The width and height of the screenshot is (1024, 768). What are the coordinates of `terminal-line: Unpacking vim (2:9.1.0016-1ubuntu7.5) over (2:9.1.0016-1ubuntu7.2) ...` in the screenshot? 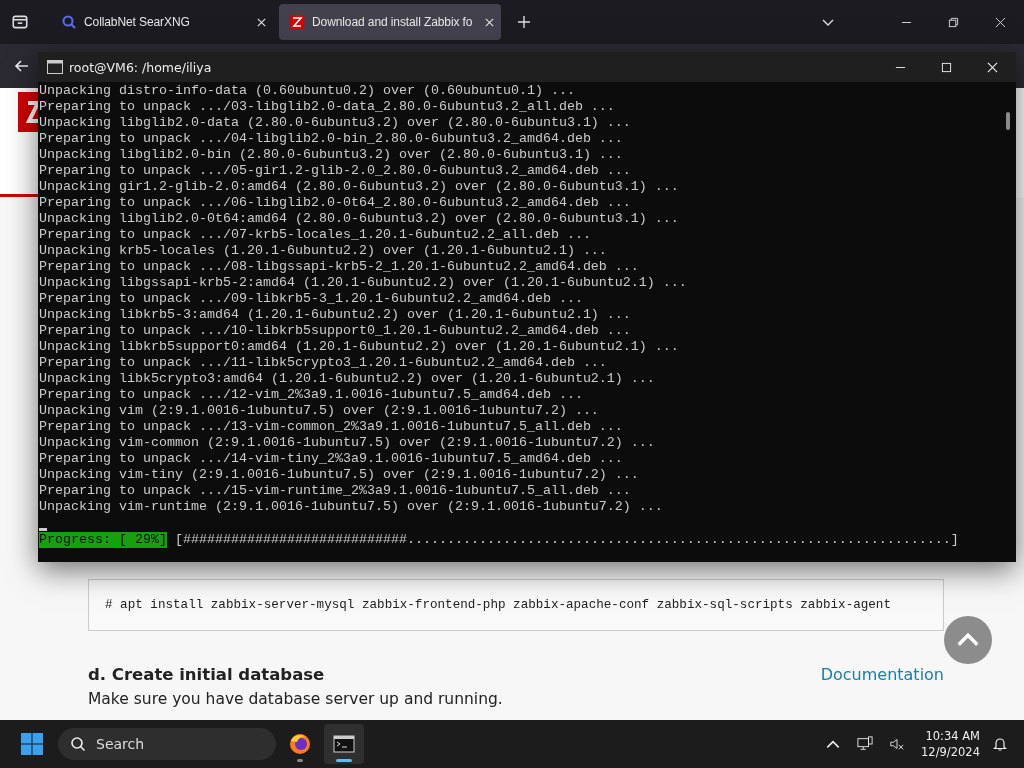 It's located at (319, 411).